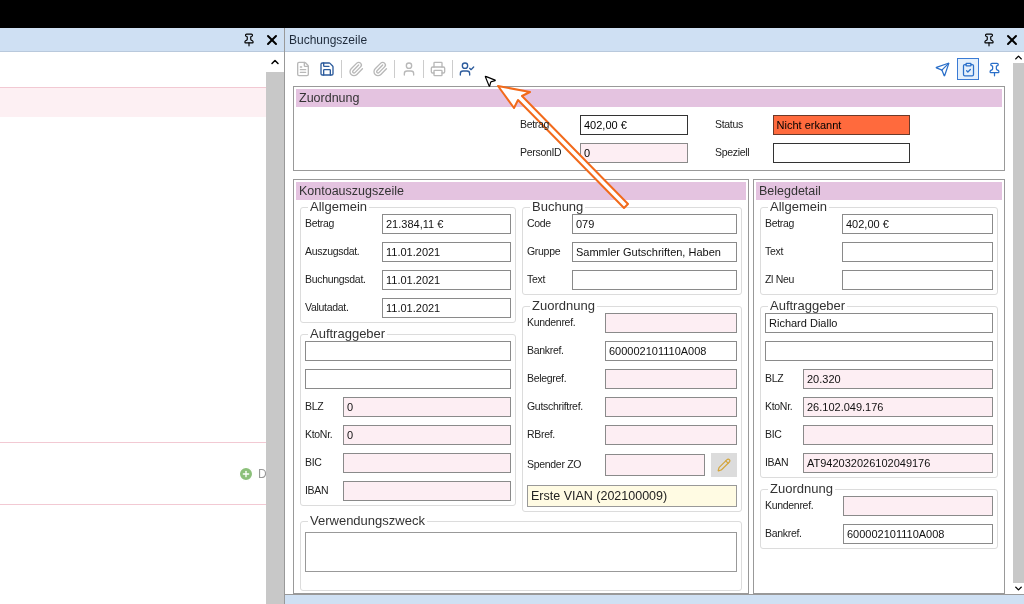  What do you see at coordinates (898, 379) in the screenshot?
I see `text-field: 20.320` at bounding box center [898, 379].